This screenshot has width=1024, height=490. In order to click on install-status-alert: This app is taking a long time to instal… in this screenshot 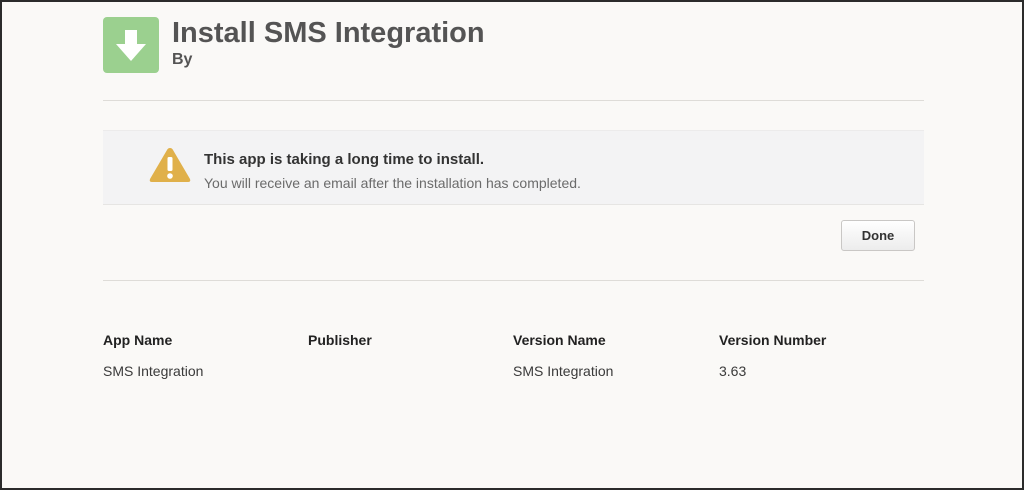, I will do `click(513, 167)`.